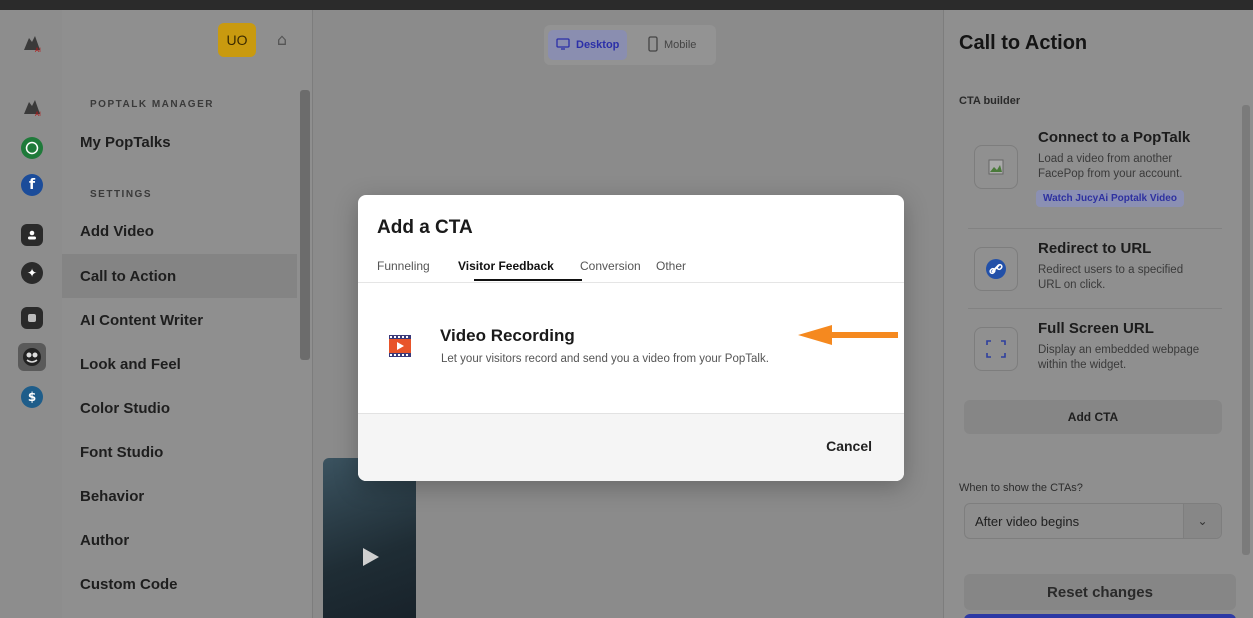  What do you see at coordinates (1027, 521) in the screenshot?
I see `select-value: After video begins` at bounding box center [1027, 521].